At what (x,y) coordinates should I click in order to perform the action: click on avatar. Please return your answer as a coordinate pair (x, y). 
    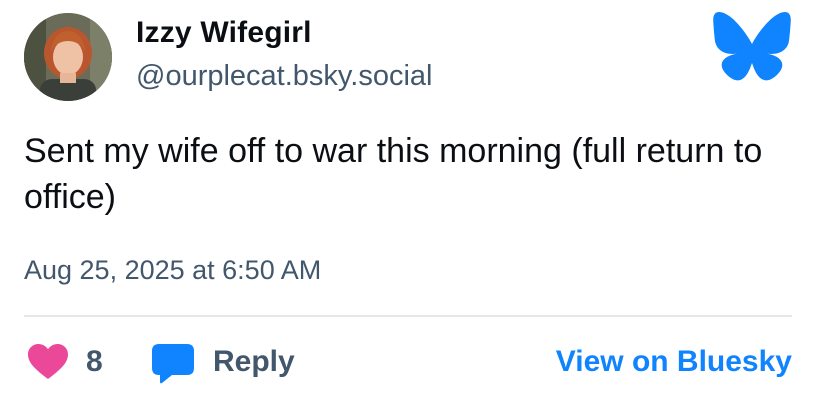
    Looking at the image, I should click on (68, 57).